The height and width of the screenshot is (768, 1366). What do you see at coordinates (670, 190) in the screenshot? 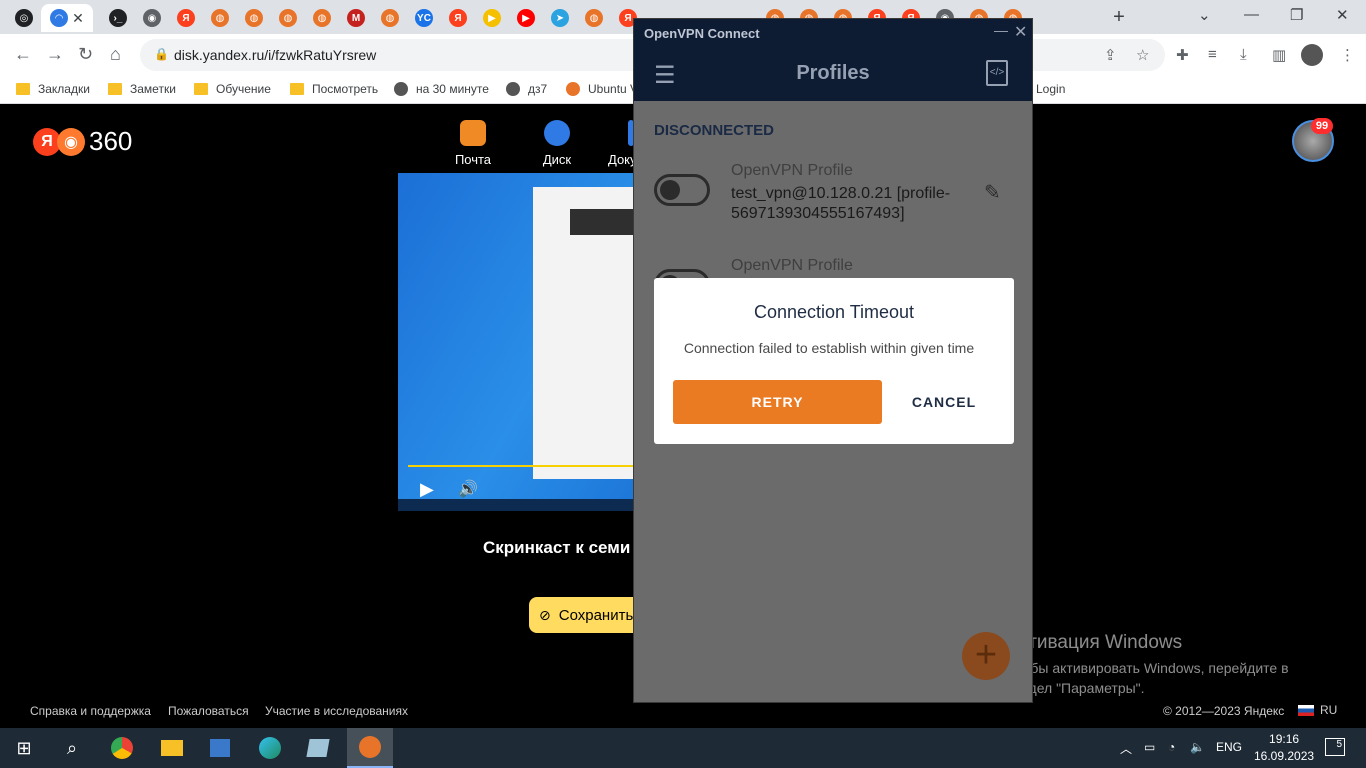
I see `toggle-knob` at bounding box center [670, 190].